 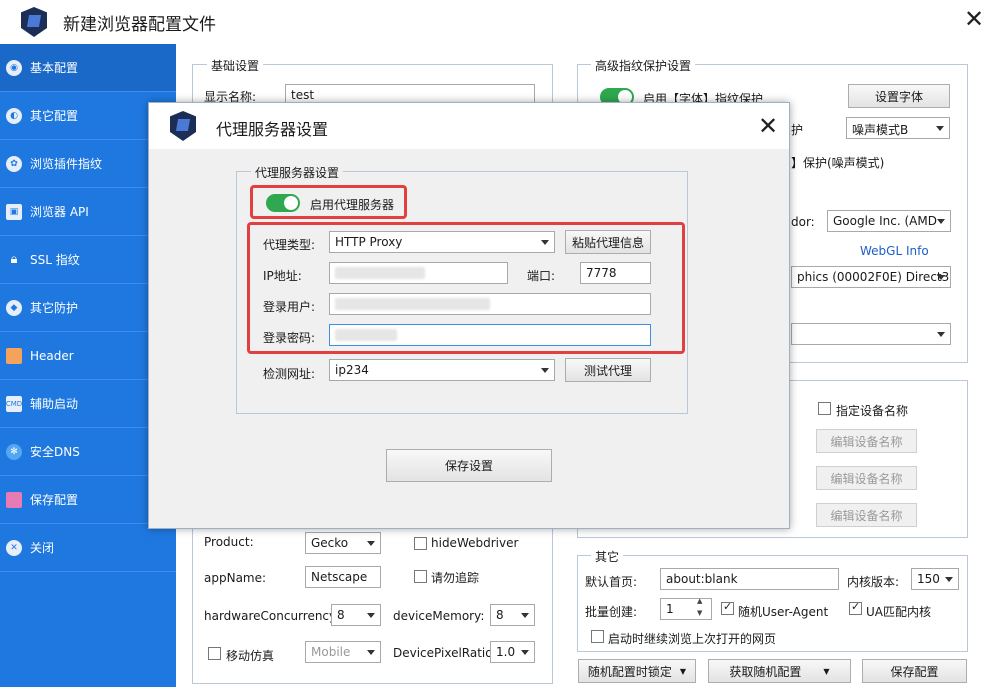 I want to click on dialog-logo-icon, so click(x=183, y=126).